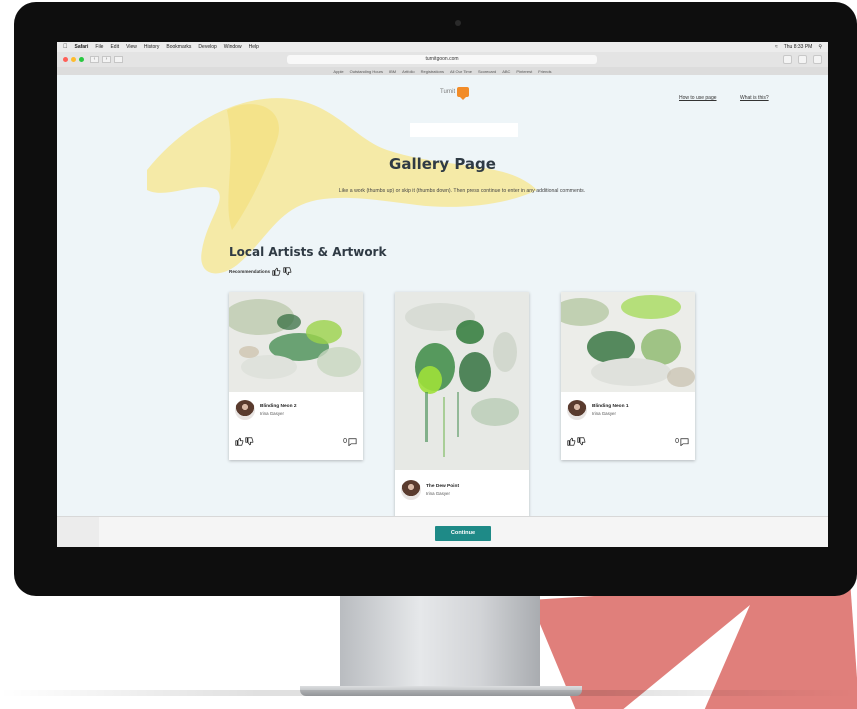  I want to click on toolbar-right, so click(802, 59).